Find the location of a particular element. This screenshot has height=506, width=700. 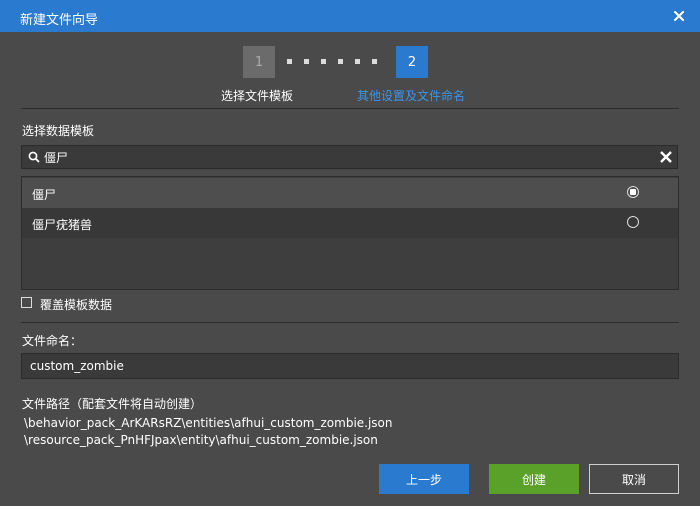

clear-icon is located at coordinates (666, 157).